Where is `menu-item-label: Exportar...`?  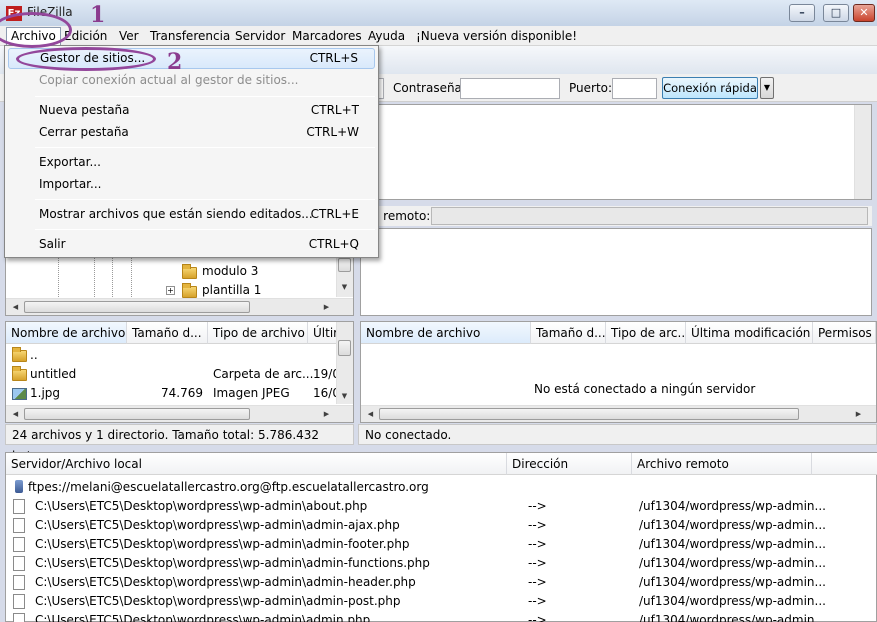 menu-item-label: Exportar... is located at coordinates (70, 162).